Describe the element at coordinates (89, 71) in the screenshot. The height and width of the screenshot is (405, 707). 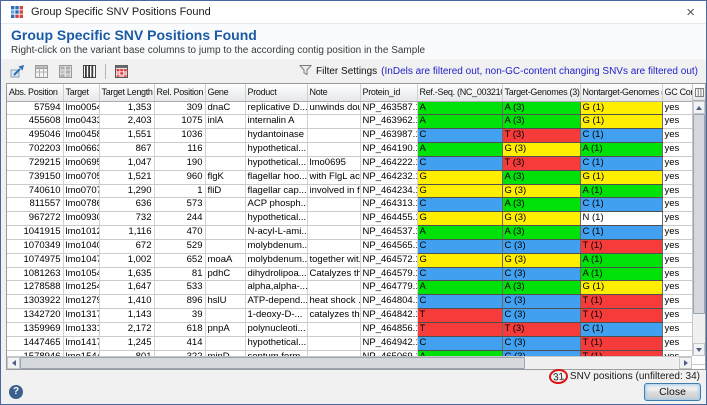
I see `striped-table-icon` at that location.